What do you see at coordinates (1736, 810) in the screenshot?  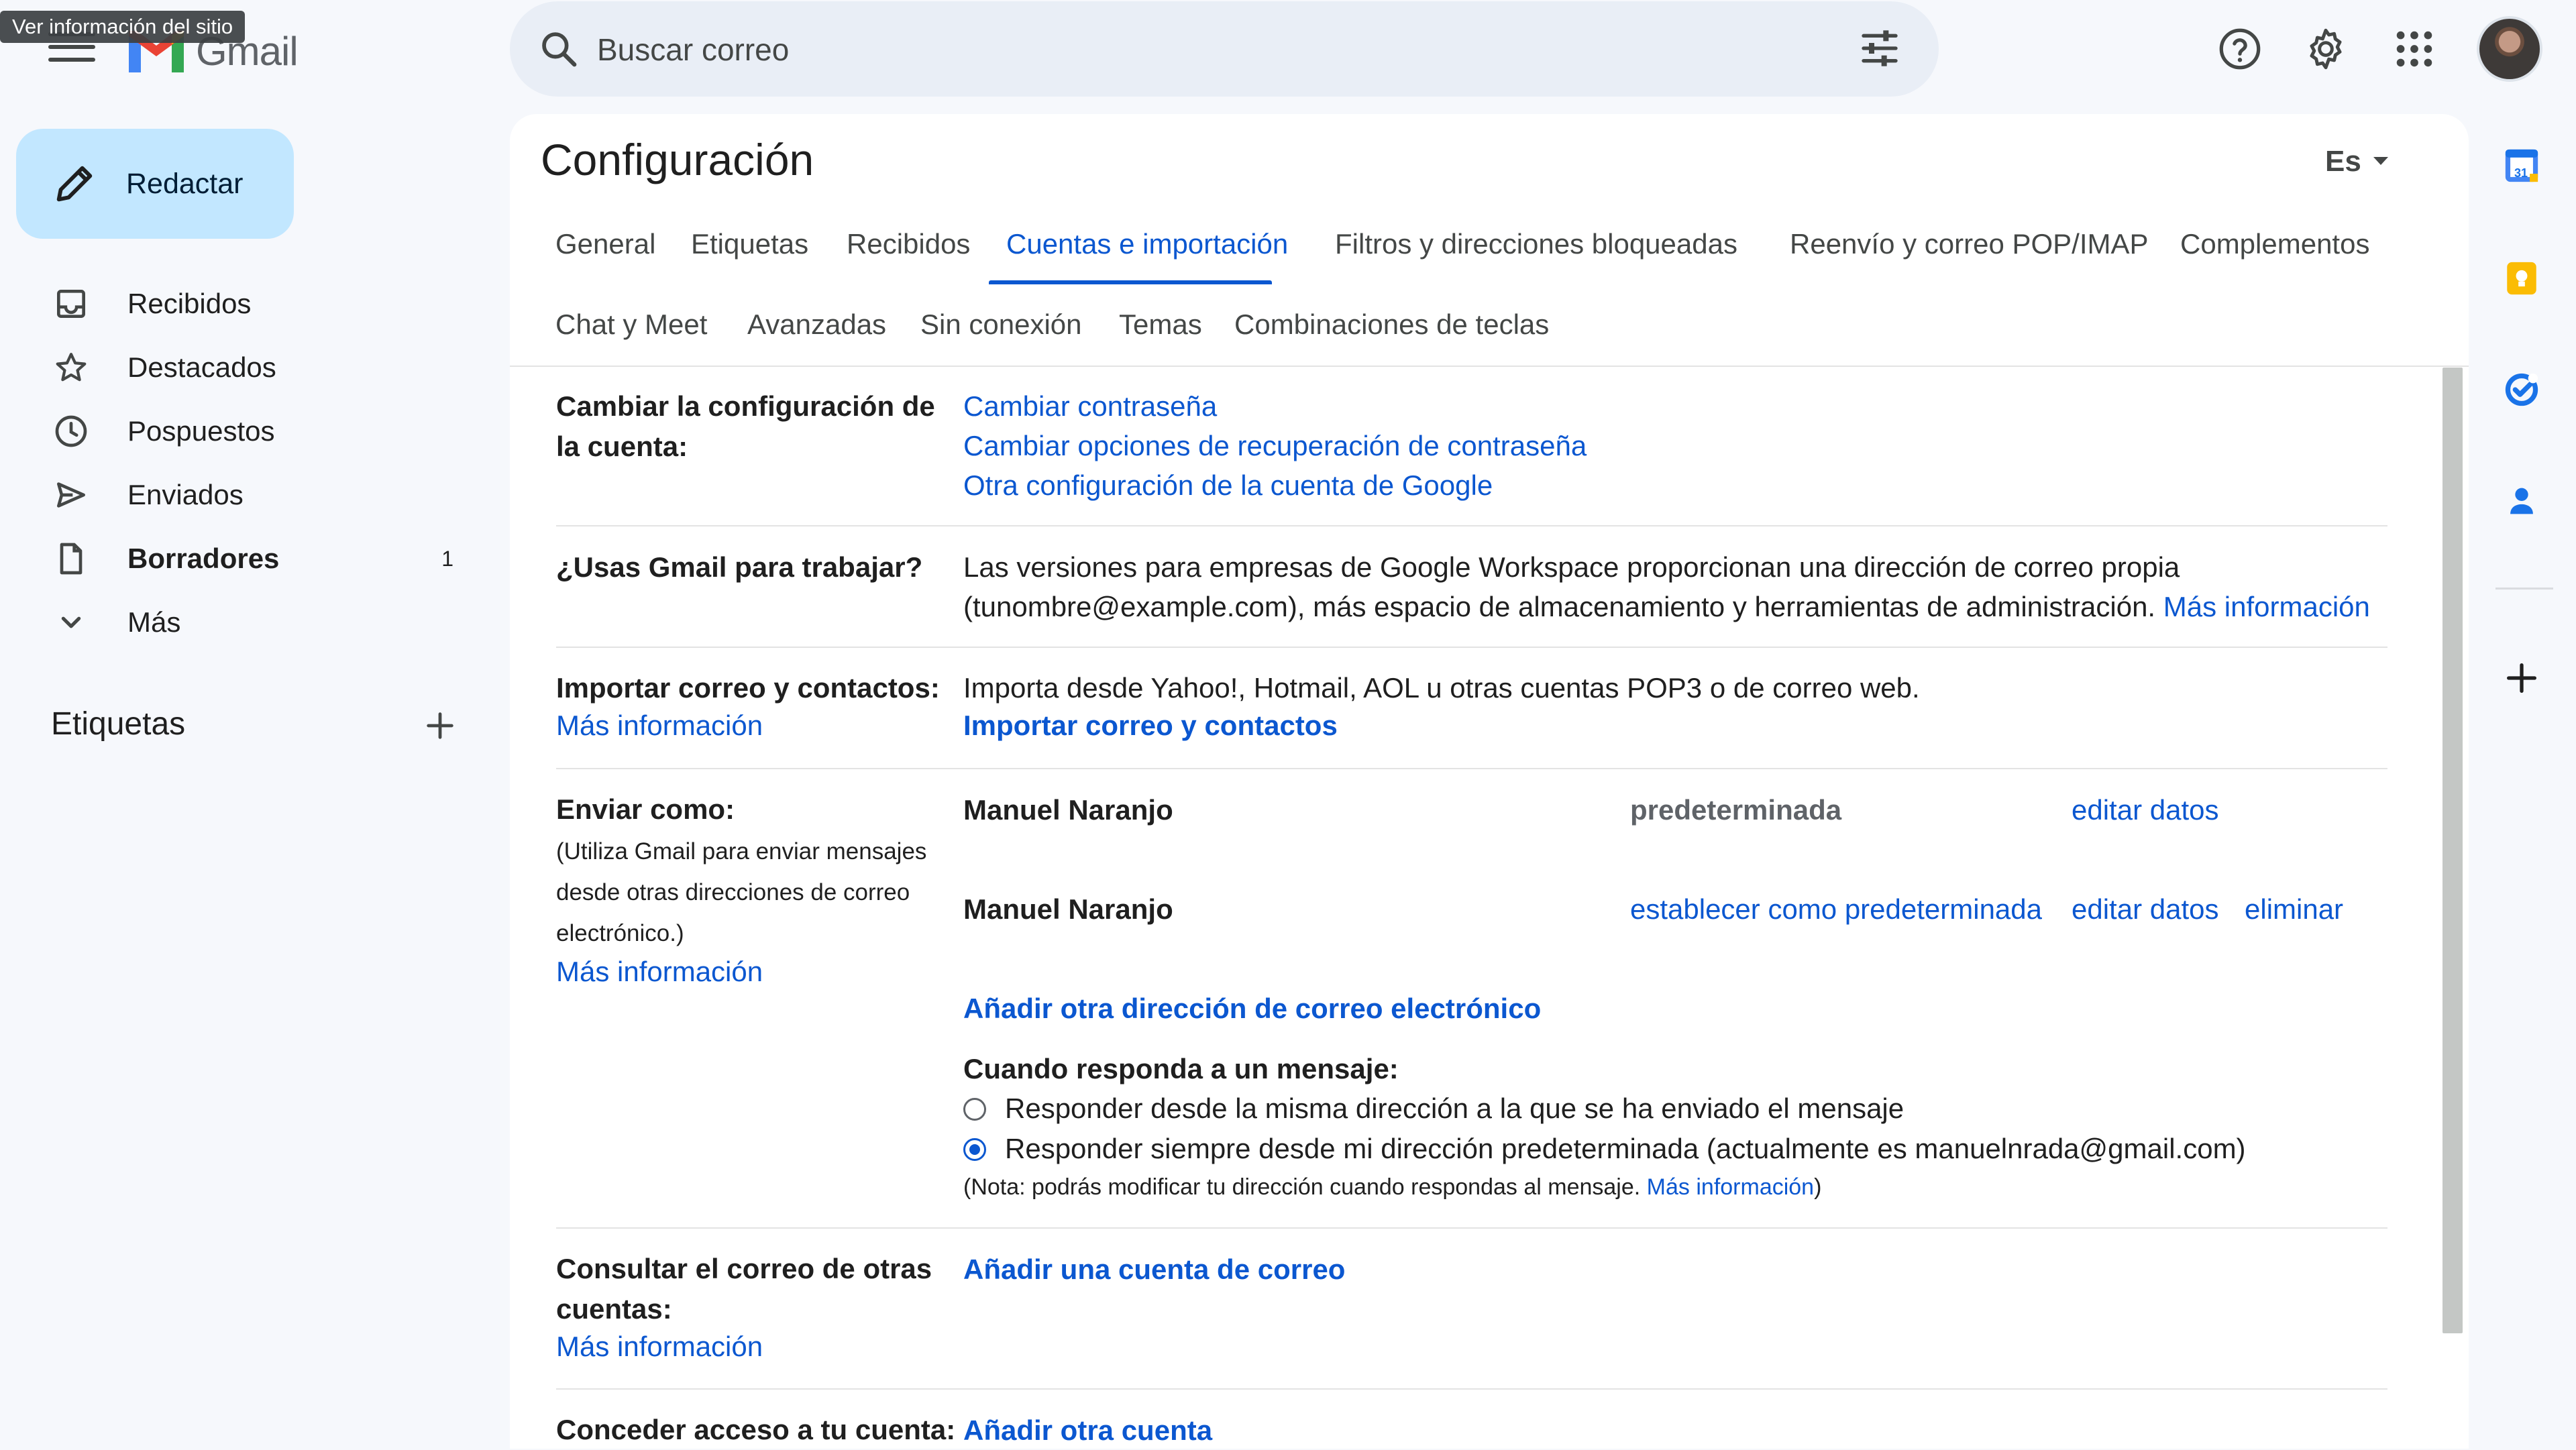 I see `default-status-text: predeterminada` at bounding box center [1736, 810].